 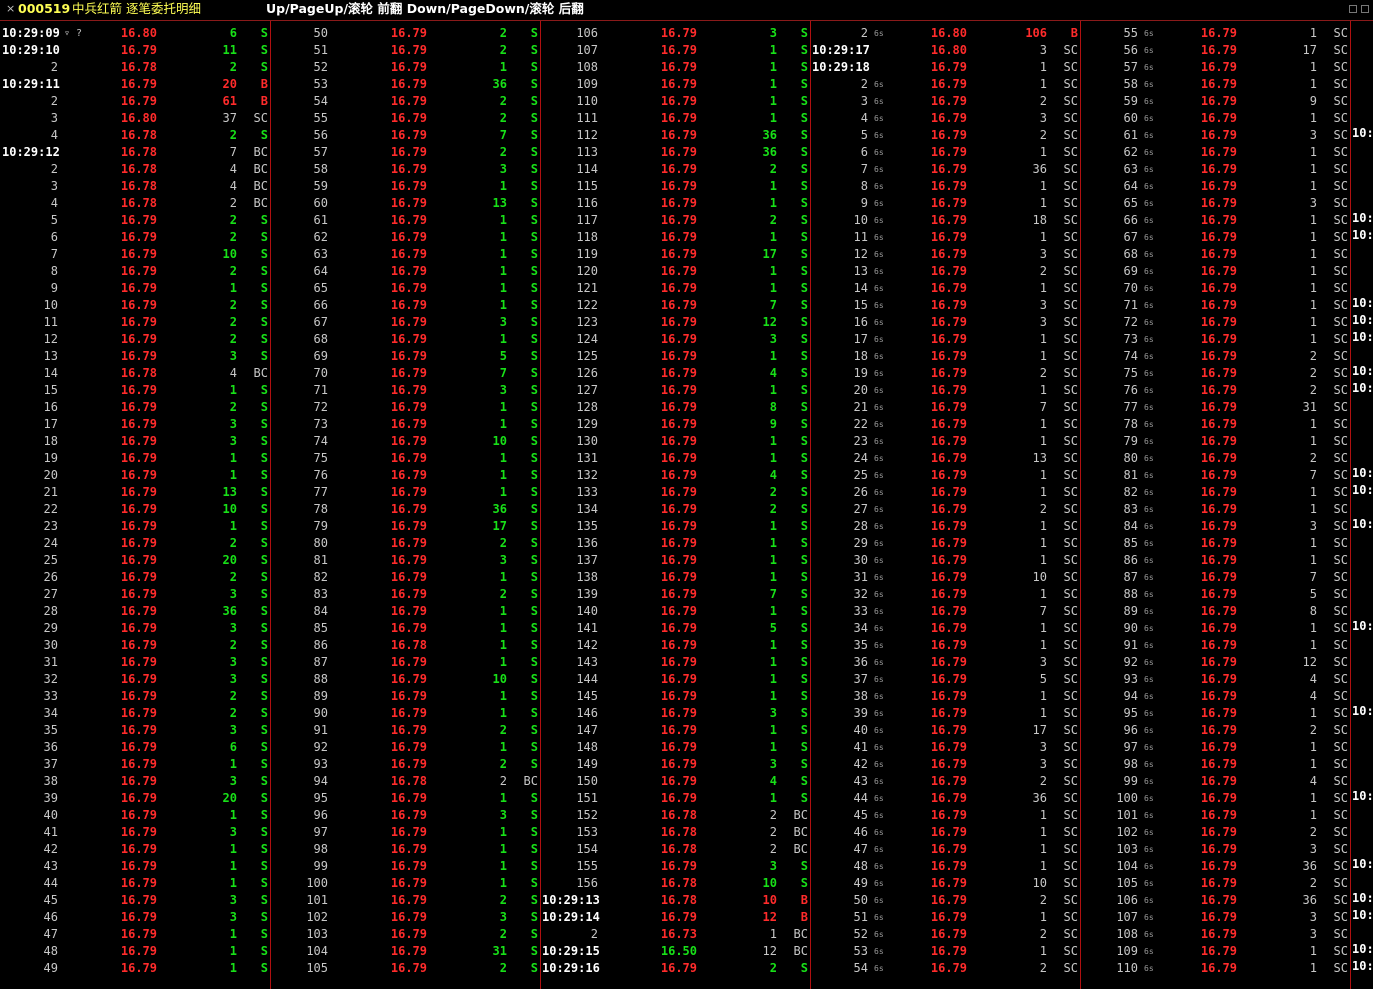 What do you see at coordinates (405, 560) in the screenshot?
I see `tick-row: 81 16.79 3 S` at bounding box center [405, 560].